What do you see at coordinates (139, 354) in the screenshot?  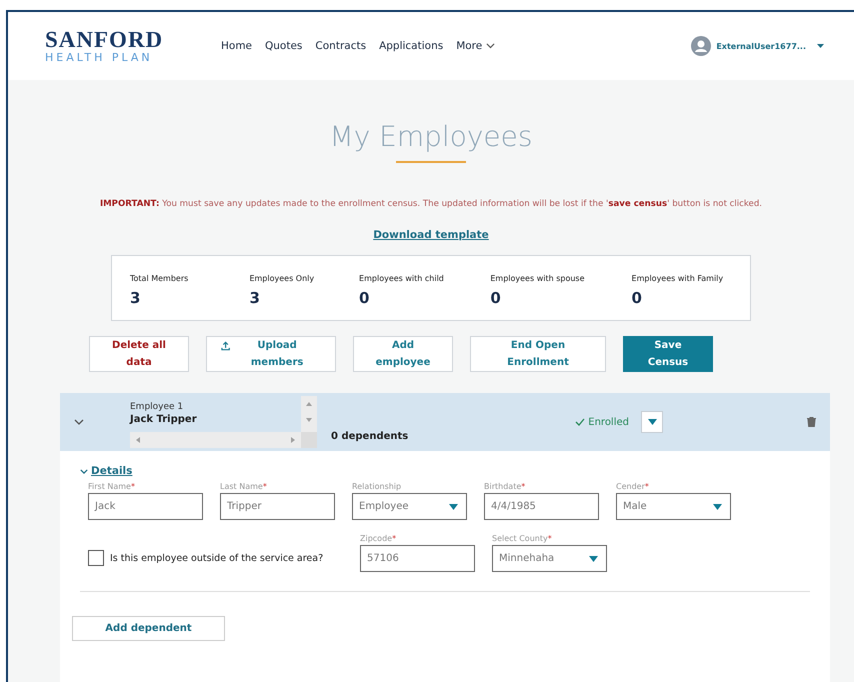 I see `action-button: Delete all data` at bounding box center [139, 354].